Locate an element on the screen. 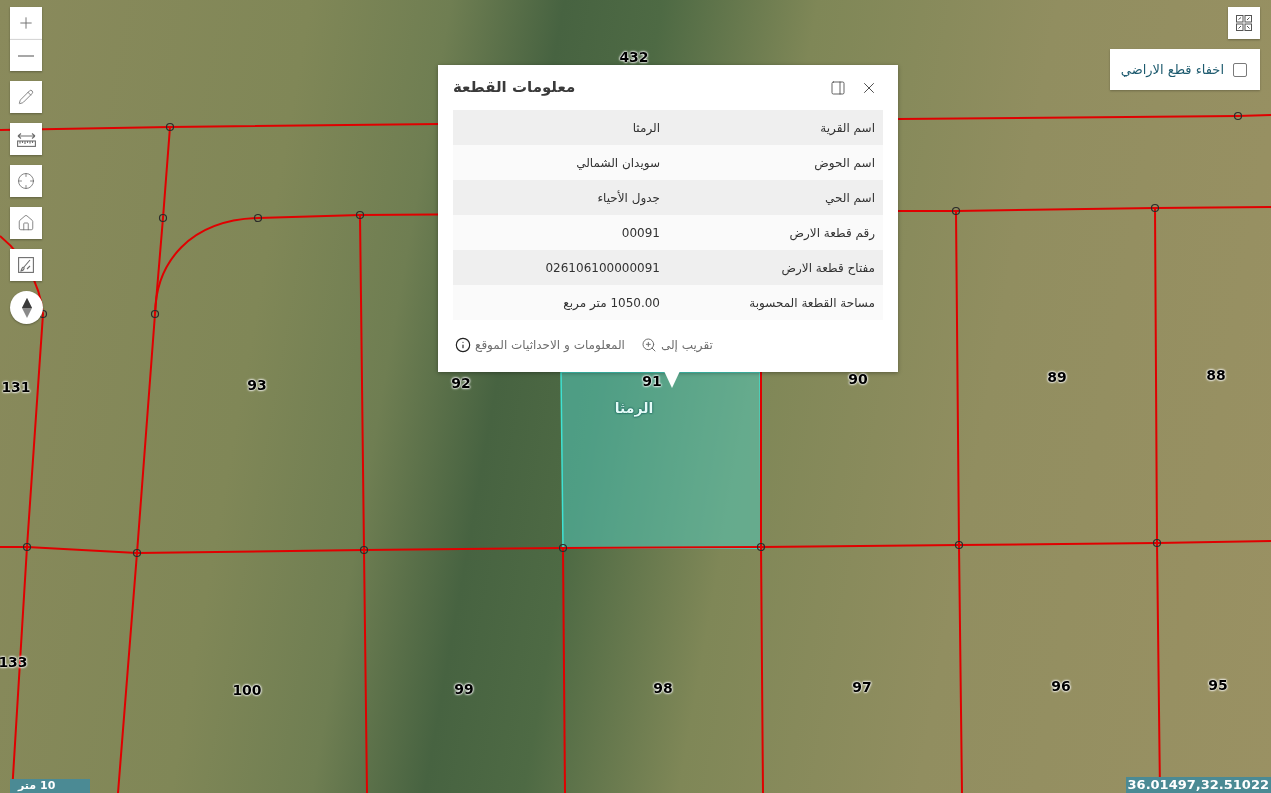 Image resolution: width=1271 pixels, height=793 pixels. pencil-icon is located at coordinates (26, 97).